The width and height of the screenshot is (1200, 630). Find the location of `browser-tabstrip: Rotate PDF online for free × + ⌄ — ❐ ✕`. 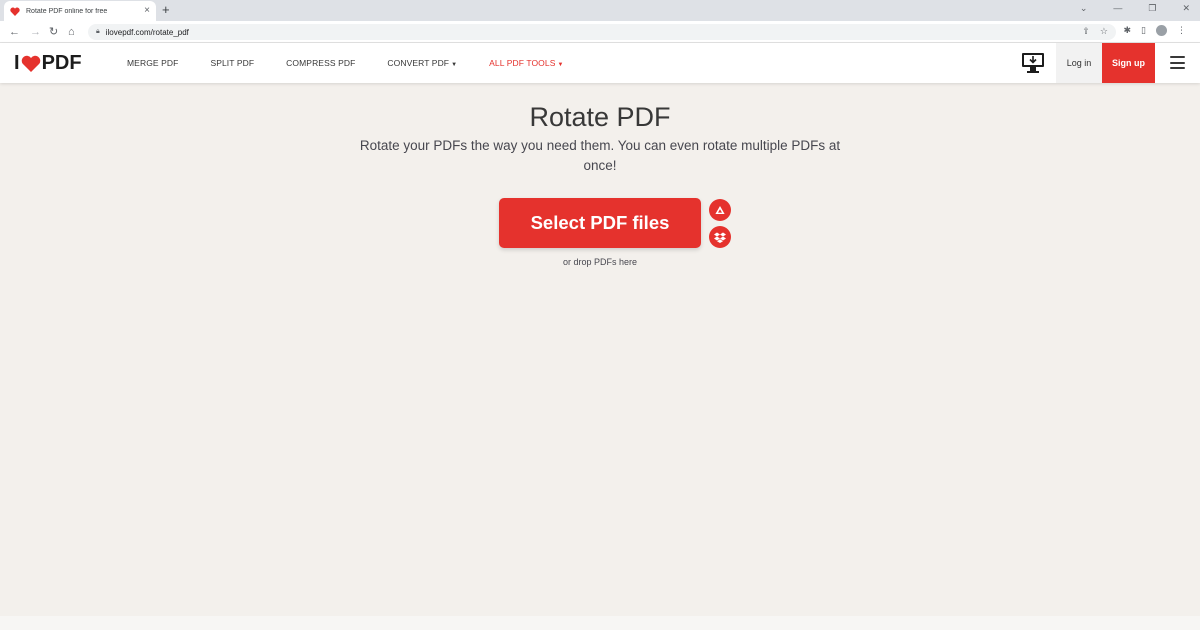

browser-tabstrip: Rotate PDF online for free × + ⌄ — ❐ ✕ is located at coordinates (600, 10).